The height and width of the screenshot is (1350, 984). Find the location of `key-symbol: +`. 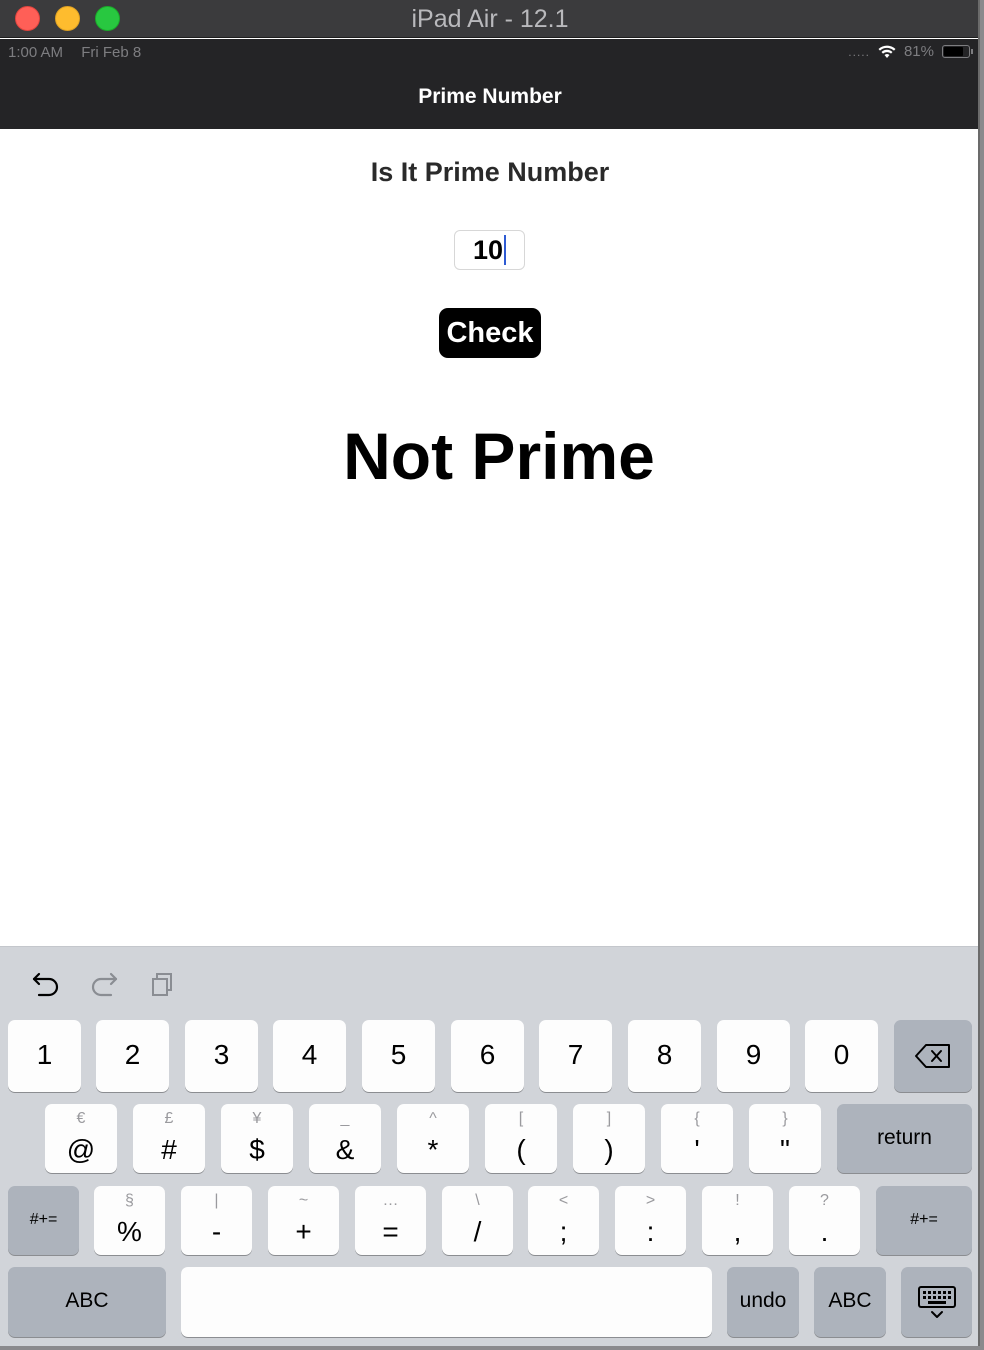

key-symbol: + is located at coordinates (303, 1231).